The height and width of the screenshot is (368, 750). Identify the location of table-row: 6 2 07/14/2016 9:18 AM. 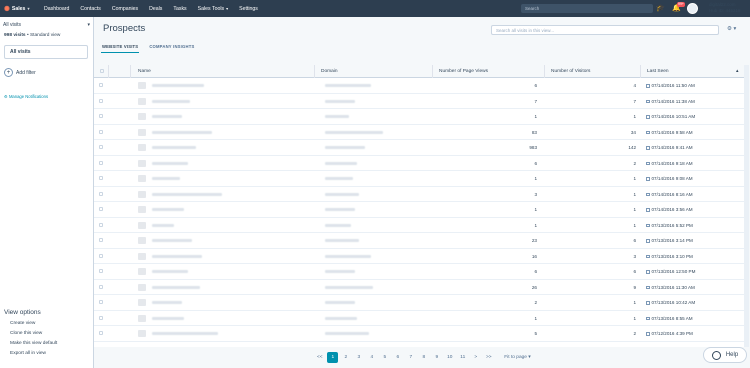
(419, 163).